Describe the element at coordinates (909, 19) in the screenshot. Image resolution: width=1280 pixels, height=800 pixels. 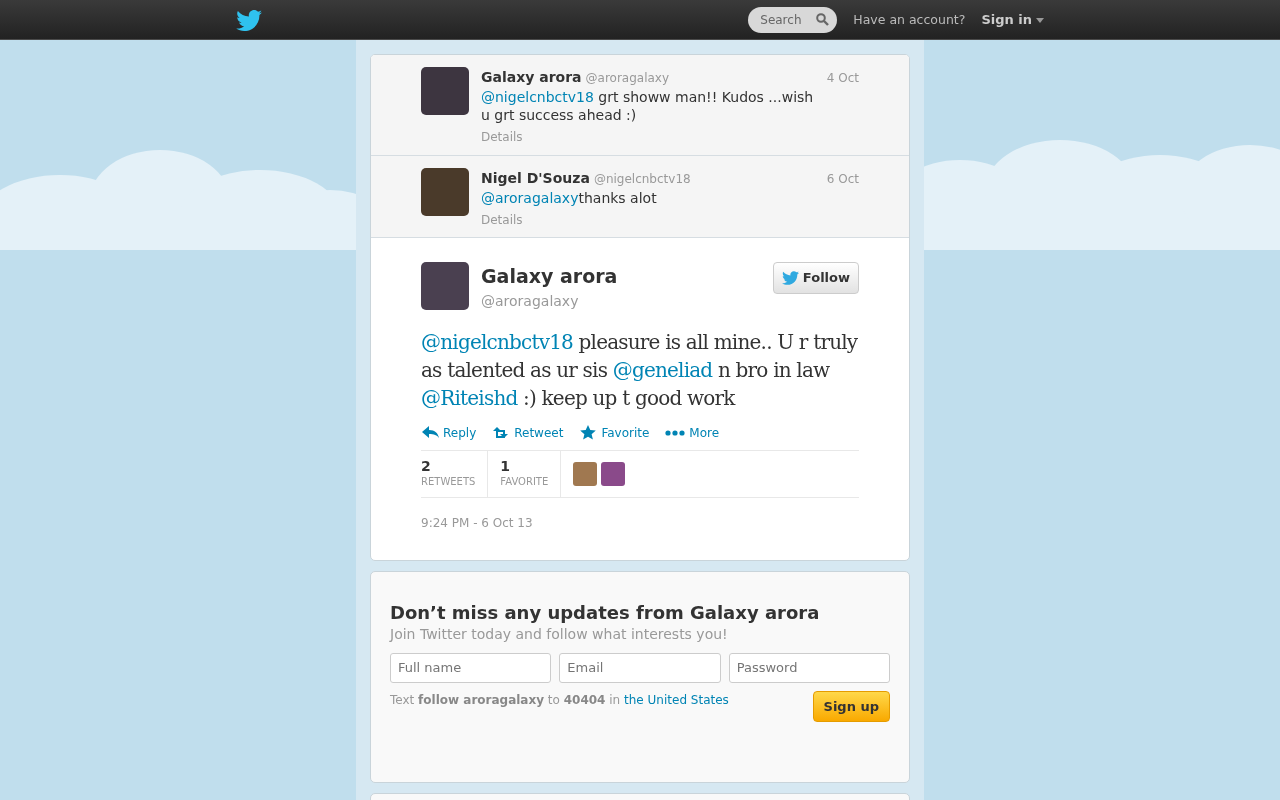
I see `account-prompt: Have an account?` at that location.